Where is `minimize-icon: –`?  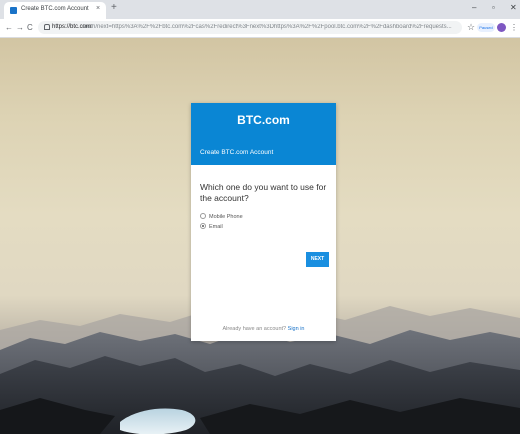 minimize-icon: – is located at coordinates (474, 7).